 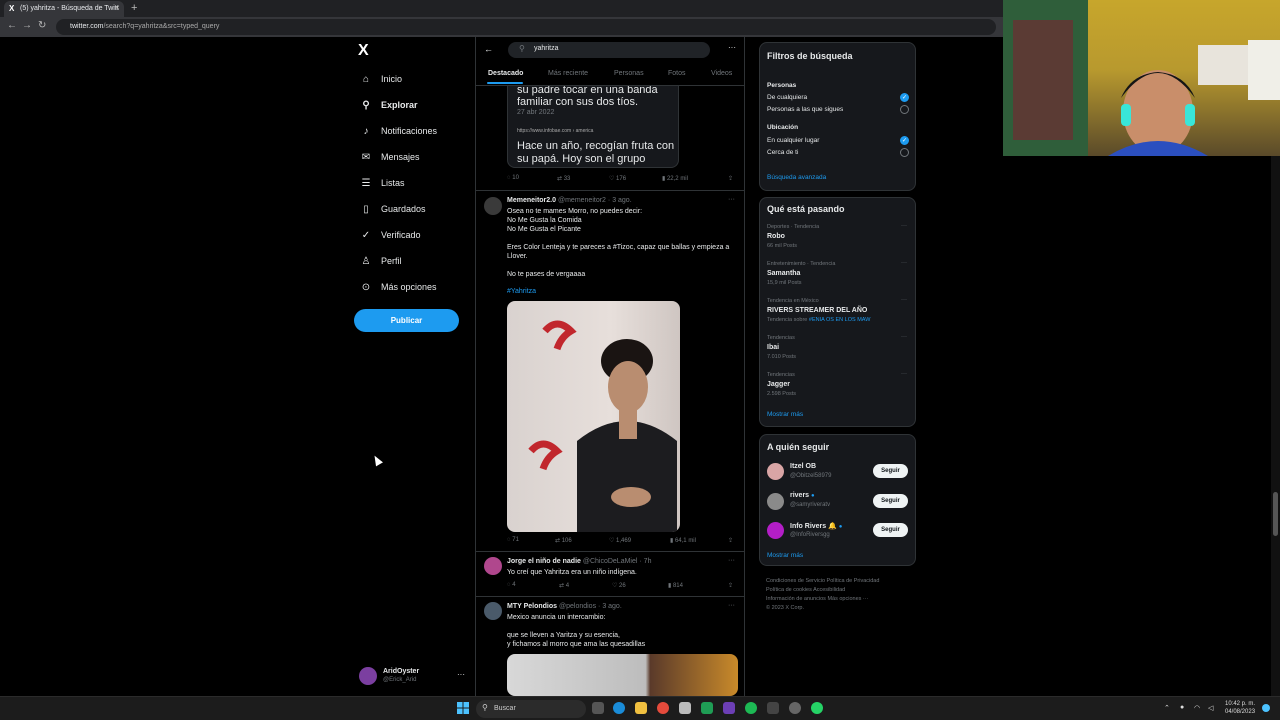 What do you see at coordinates (904, 152) in the screenshot?
I see `radio-near-you` at bounding box center [904, 152].